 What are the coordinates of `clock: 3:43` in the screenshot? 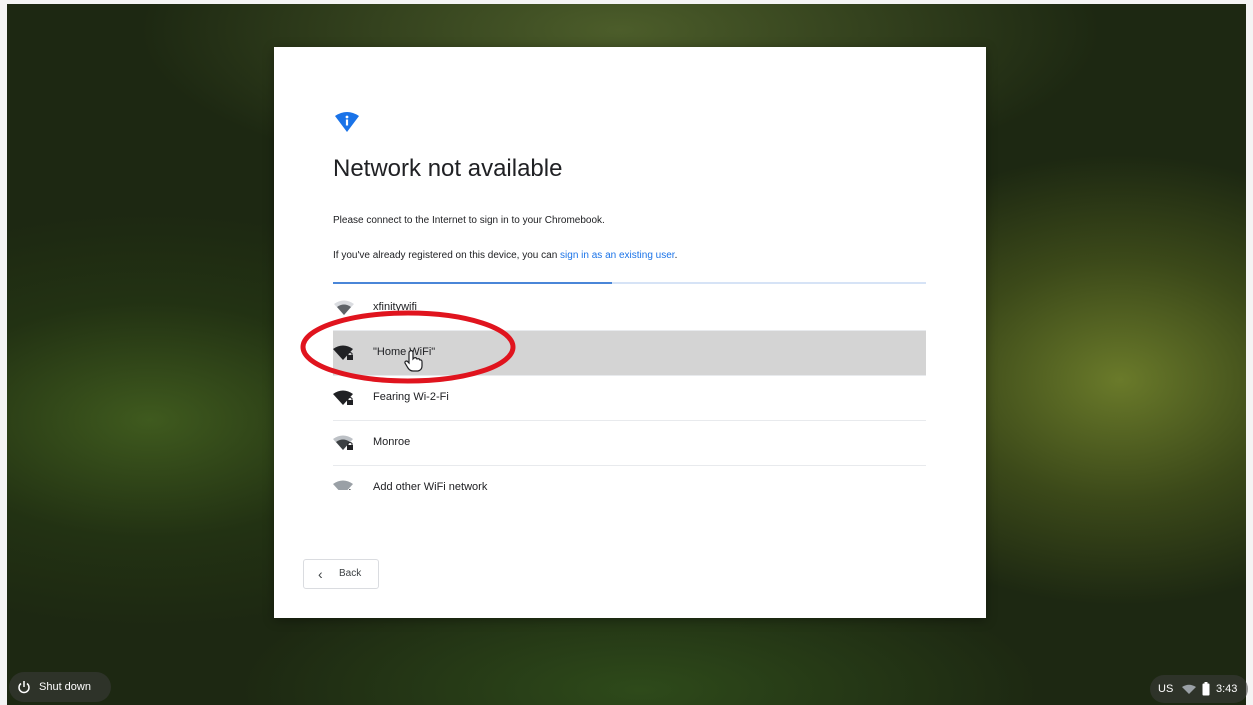 It's located at (1227, 689).